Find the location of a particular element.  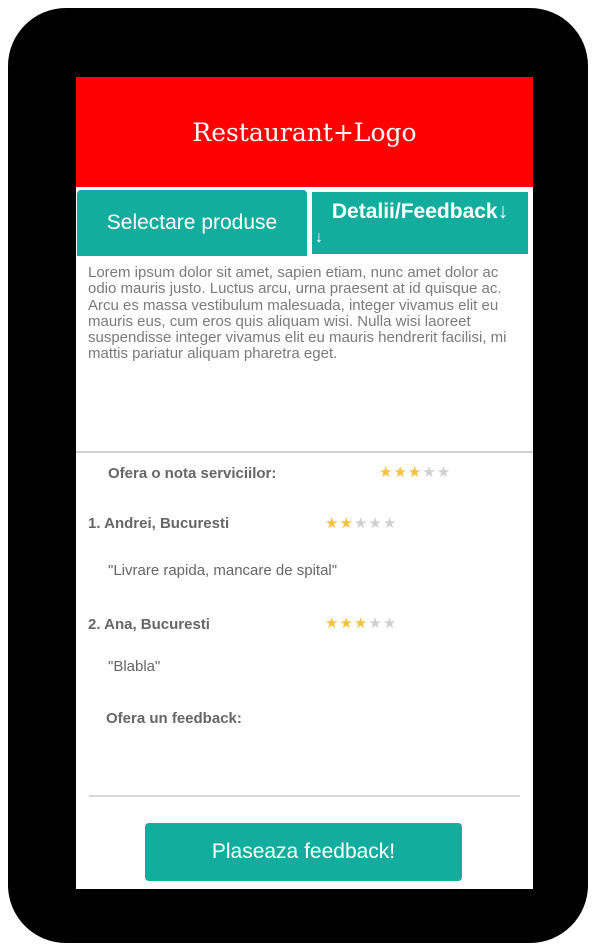

review-author-1: 1. Andrei, Bucuresti is located at coordinates (159, 523).